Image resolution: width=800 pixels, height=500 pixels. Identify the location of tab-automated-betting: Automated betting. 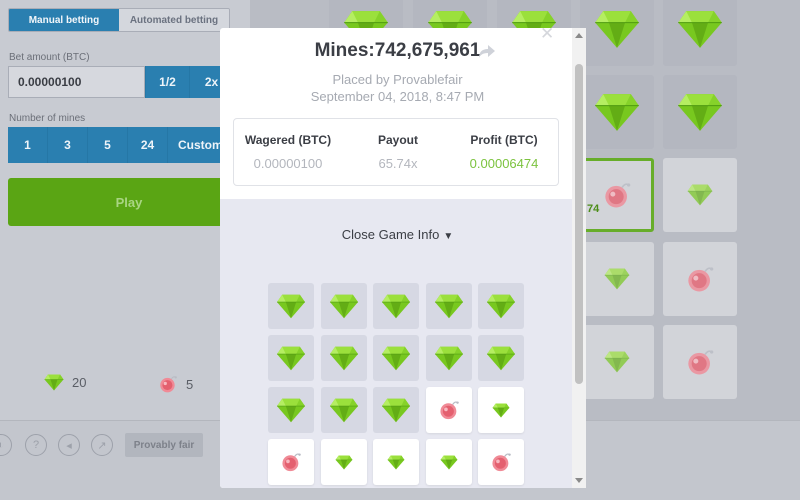
(174, 20).